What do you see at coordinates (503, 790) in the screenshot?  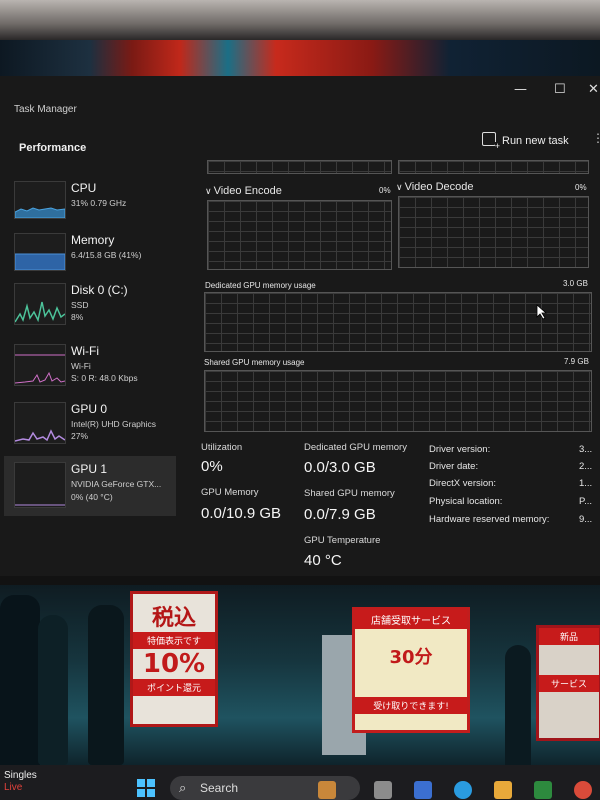 I see `file-explorer-icon` at bounding box center [503, 790].